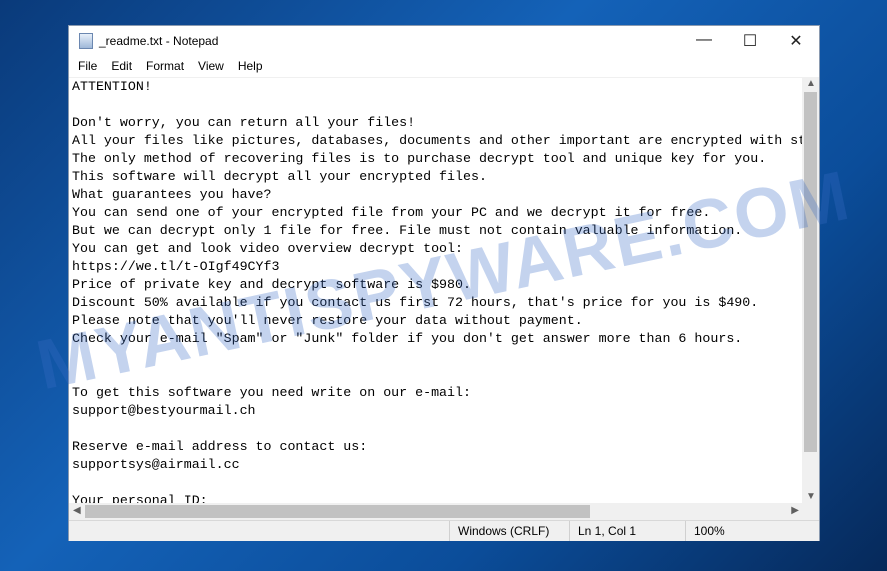  What do you see at coordinates (752, 531) in the screenshot?
I see `status-zoom: 100%` at bounding box center [752, 531].